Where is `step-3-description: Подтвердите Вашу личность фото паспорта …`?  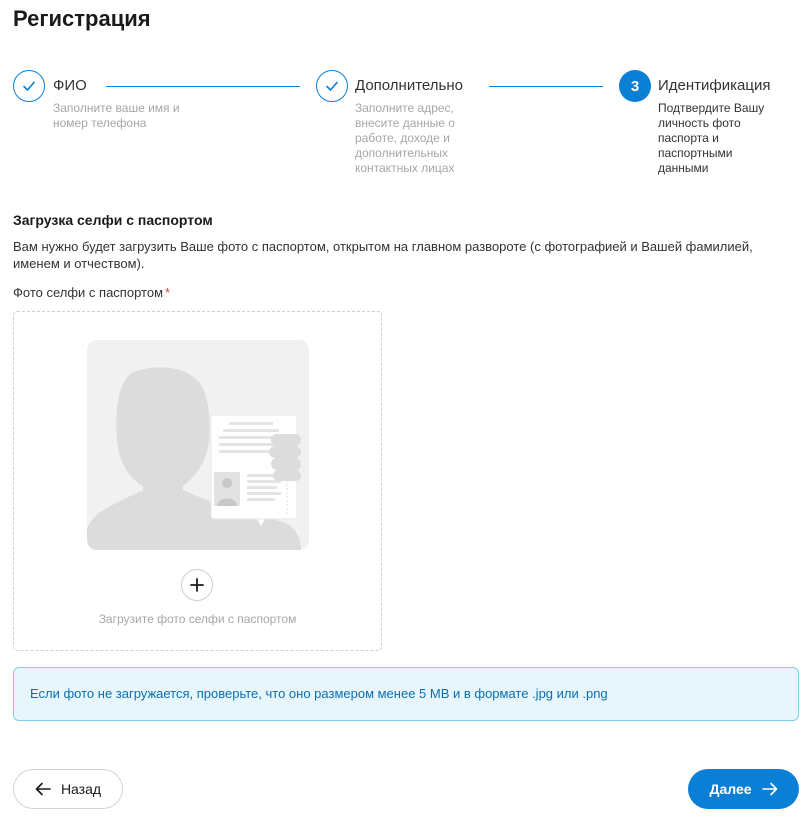
step-3-description: Подтвердите Вашу личность фото паспорта … is located at coordinates (711, 138).